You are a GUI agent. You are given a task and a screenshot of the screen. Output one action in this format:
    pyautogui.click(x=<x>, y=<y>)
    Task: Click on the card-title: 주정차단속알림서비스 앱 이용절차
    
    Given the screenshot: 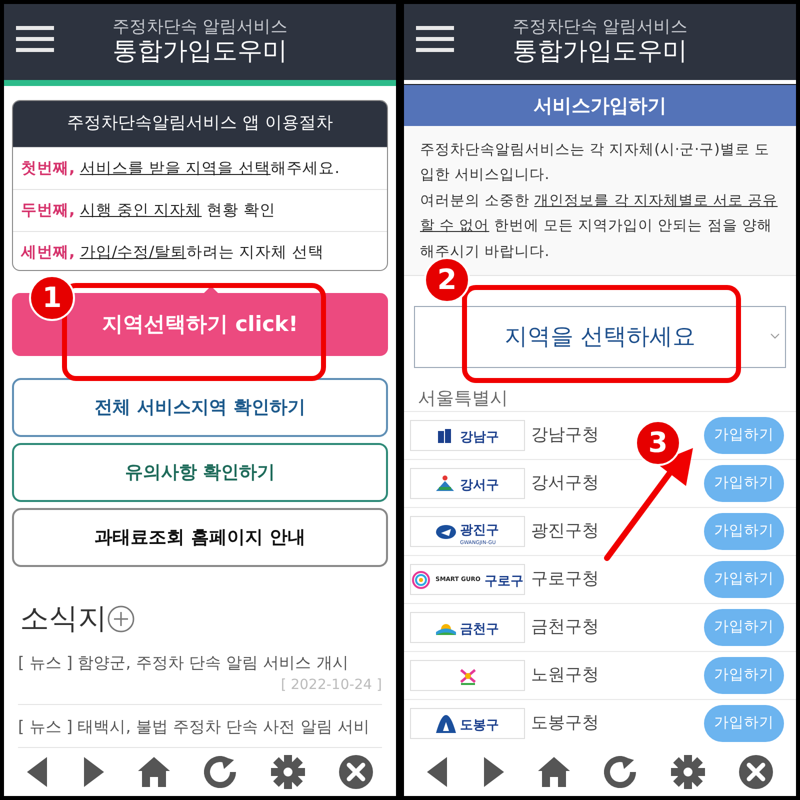 What is the action you would take?
    pyautogui.click(x=200, y=123)
    